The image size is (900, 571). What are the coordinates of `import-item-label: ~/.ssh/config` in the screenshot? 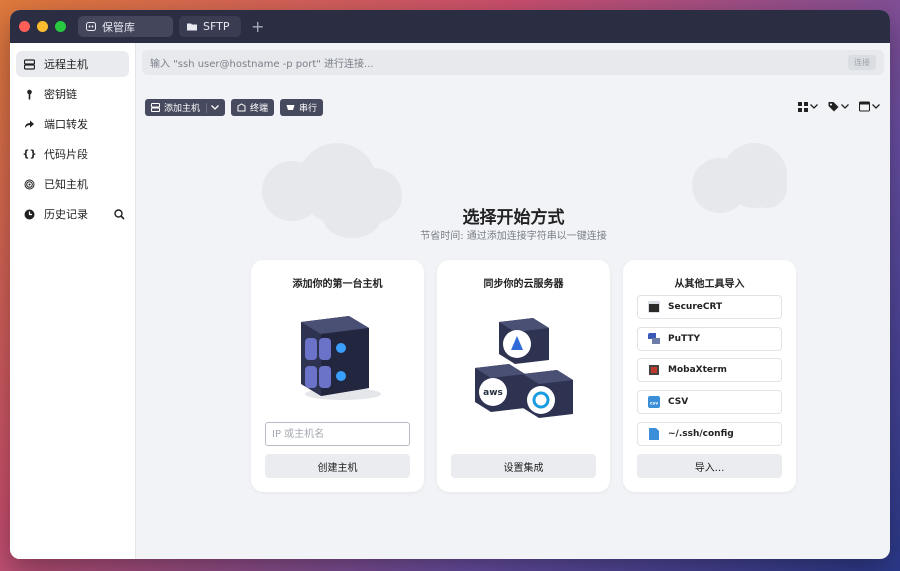 It's located at (701, 434).